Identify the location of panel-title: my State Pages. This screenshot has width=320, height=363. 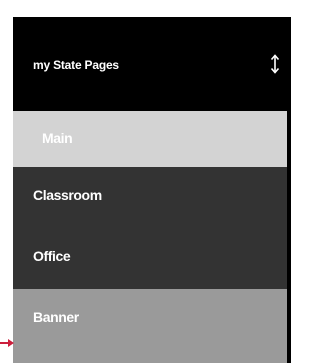
(76, 65).